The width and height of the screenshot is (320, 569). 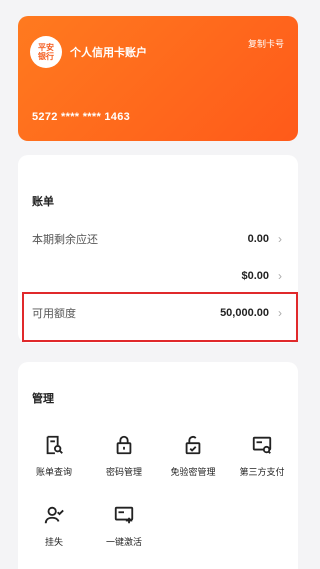 I want to click on menu-bill-query-label: 账单查询, so click(x=53, y=472).